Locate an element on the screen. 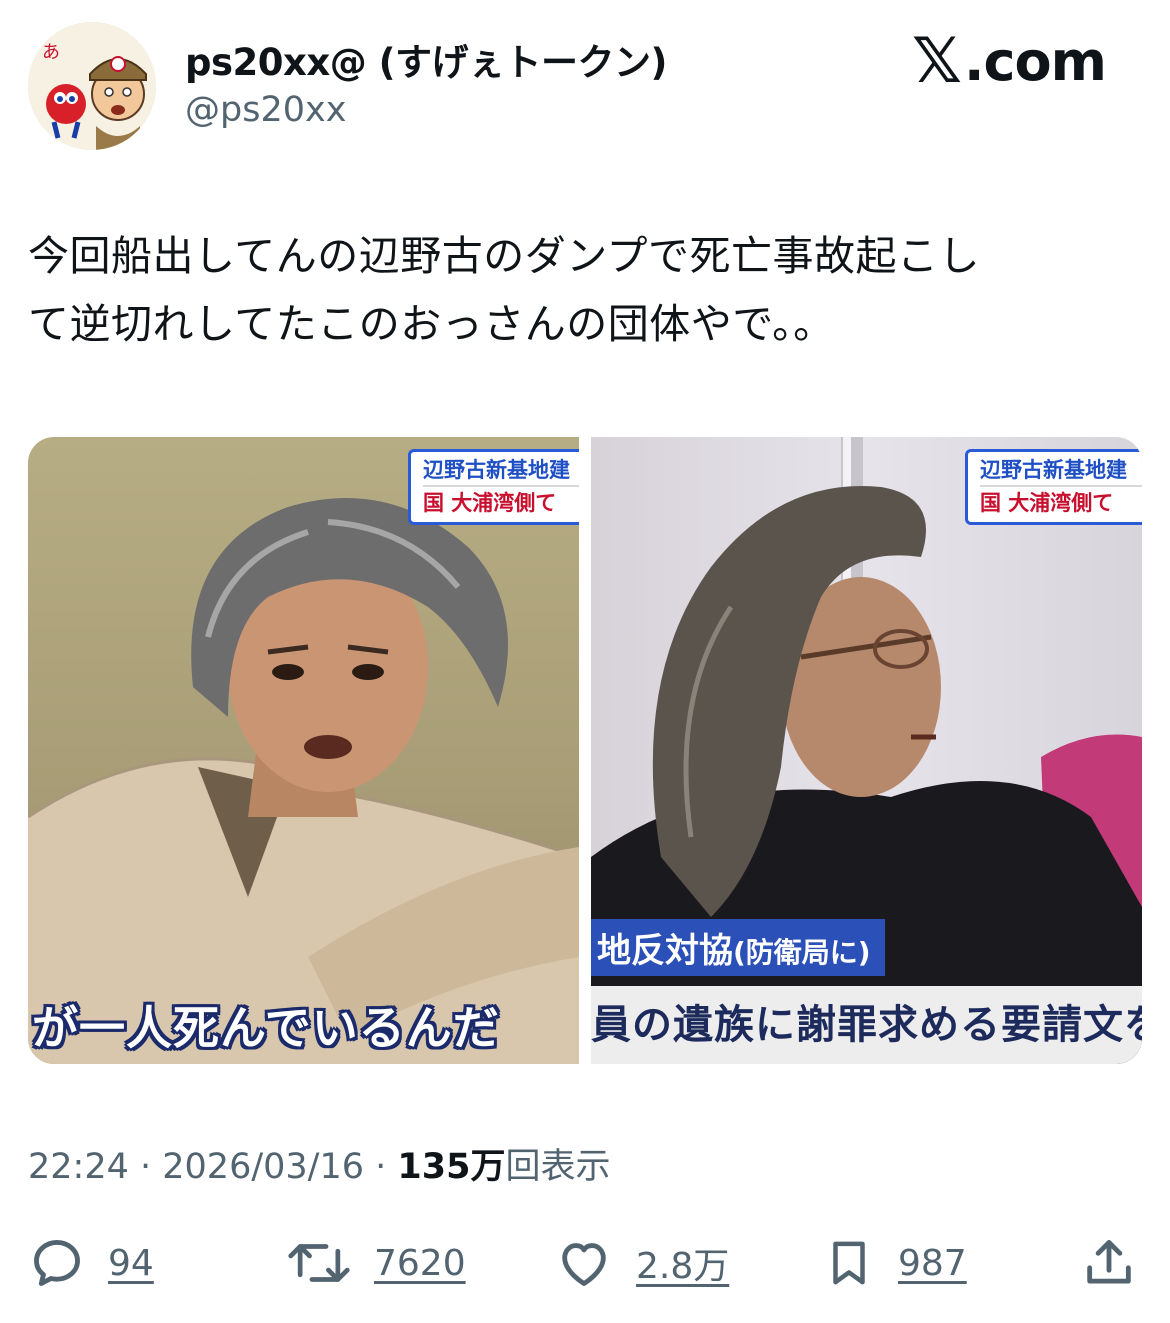 The image size is (1170, 1323). retweet-icon is located at coordinates (319, 1263).